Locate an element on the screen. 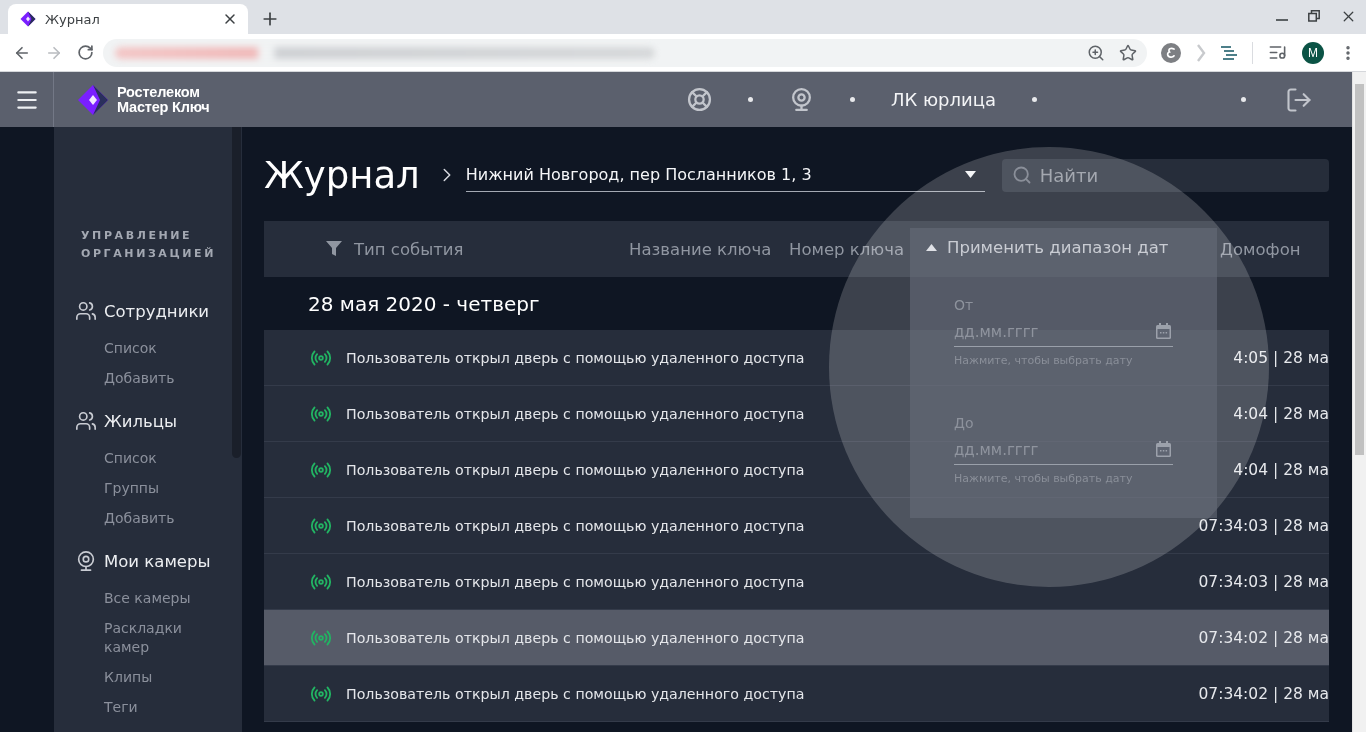 The image size is (1366, 732). logo-icon is located at coordinates (93, 99).